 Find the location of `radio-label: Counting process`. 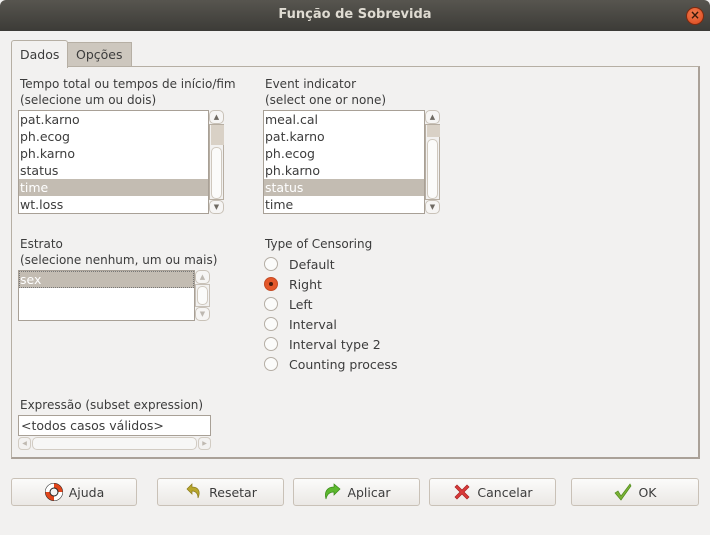

radio-label: Counting process is located at coordinates (343, 364).